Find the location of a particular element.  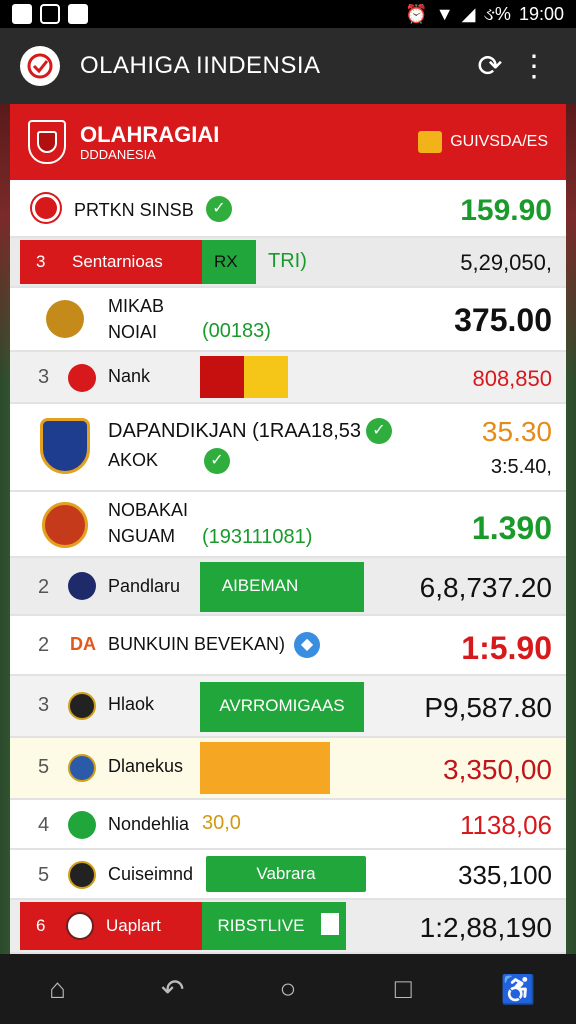

team-value: 159.90 is located at coordinates (506, 210).